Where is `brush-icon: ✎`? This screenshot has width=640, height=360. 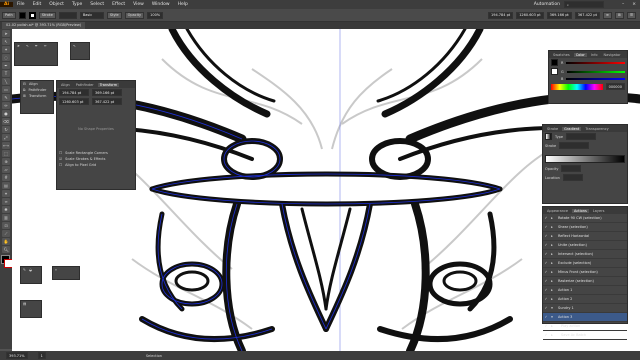 brush-icon: ✎ is located at coordinates (24, 270).